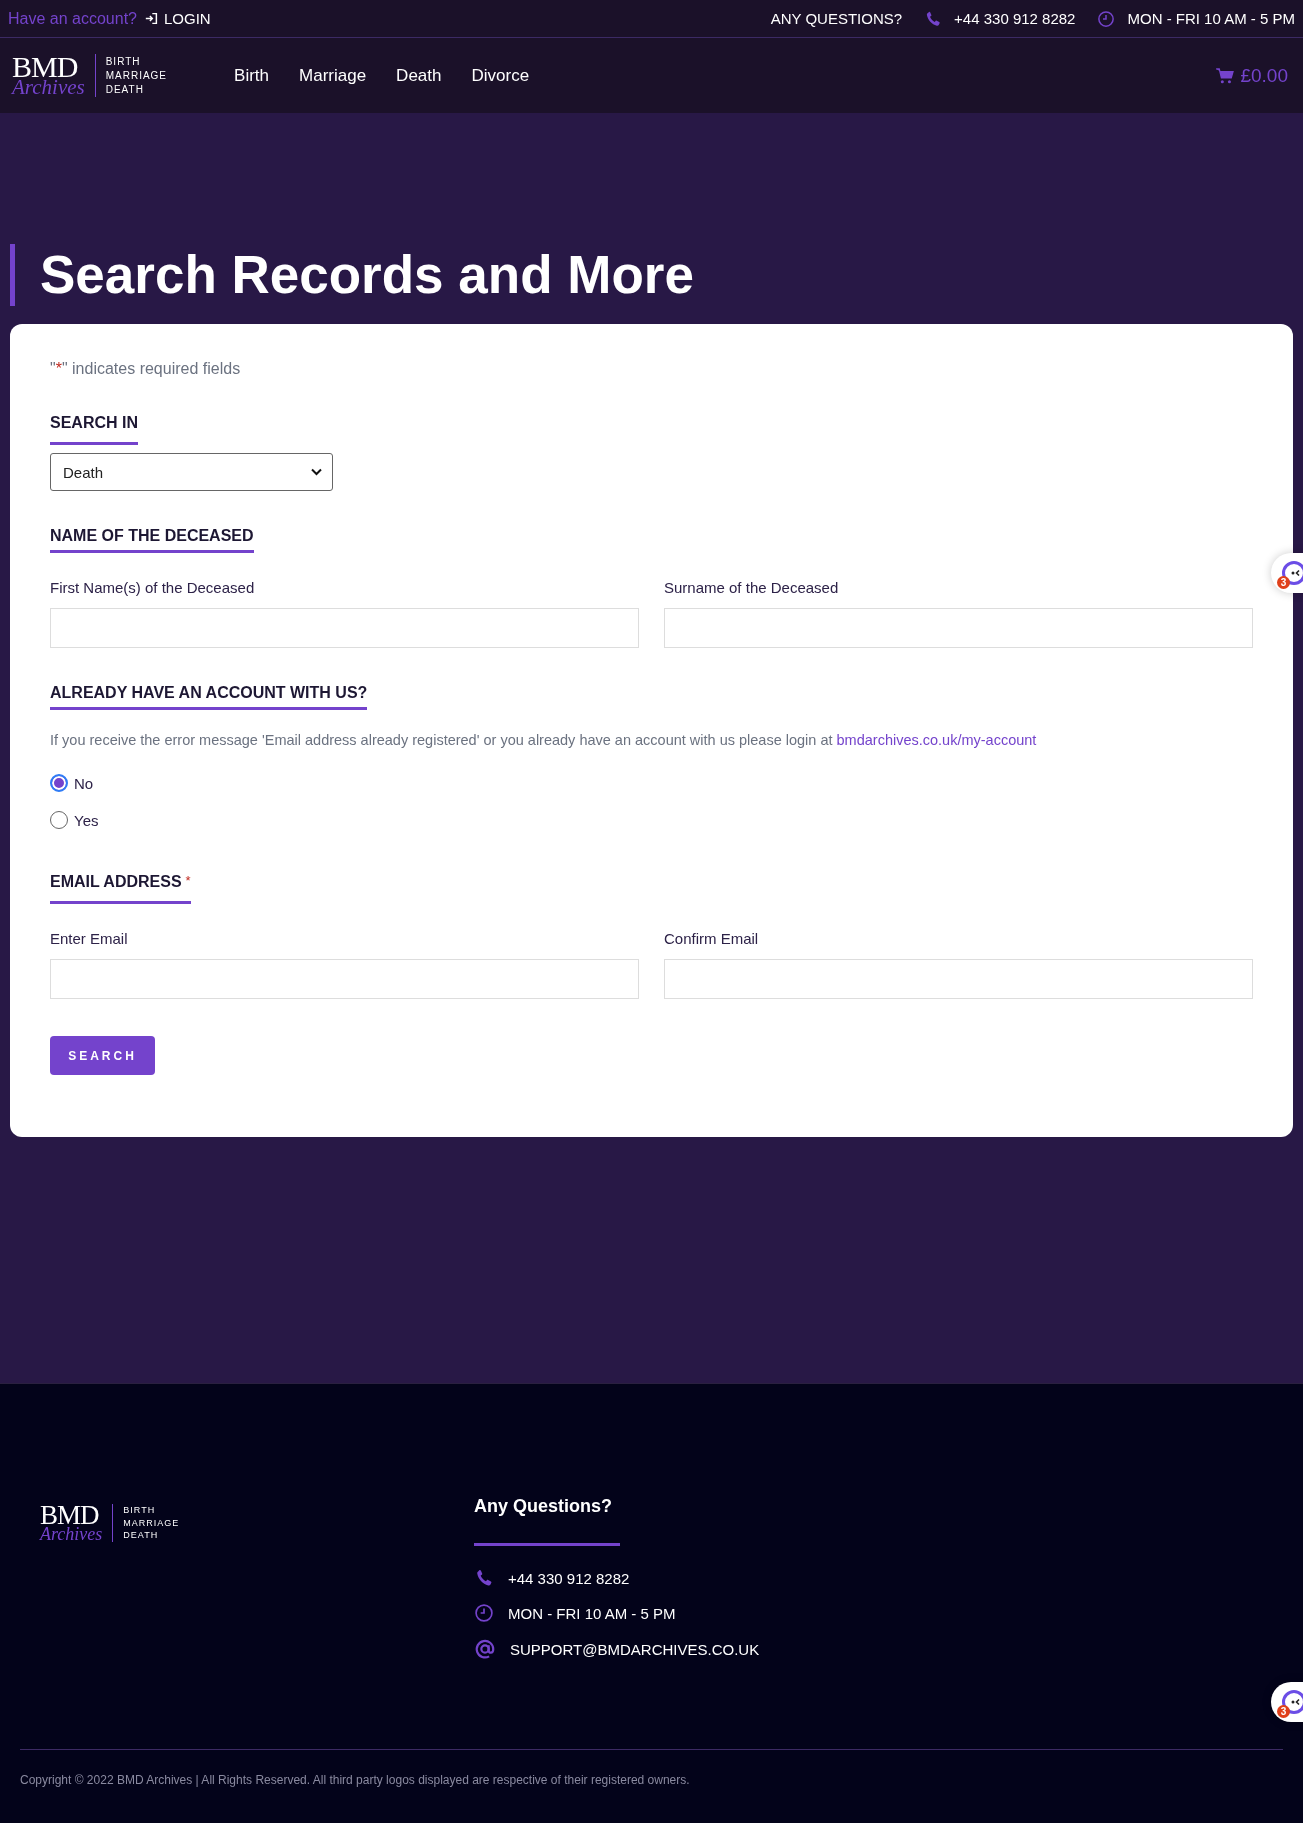 This screenshot has width=1303, height=1823. I want to click on field-label: Enter Email, so click(89, 938).